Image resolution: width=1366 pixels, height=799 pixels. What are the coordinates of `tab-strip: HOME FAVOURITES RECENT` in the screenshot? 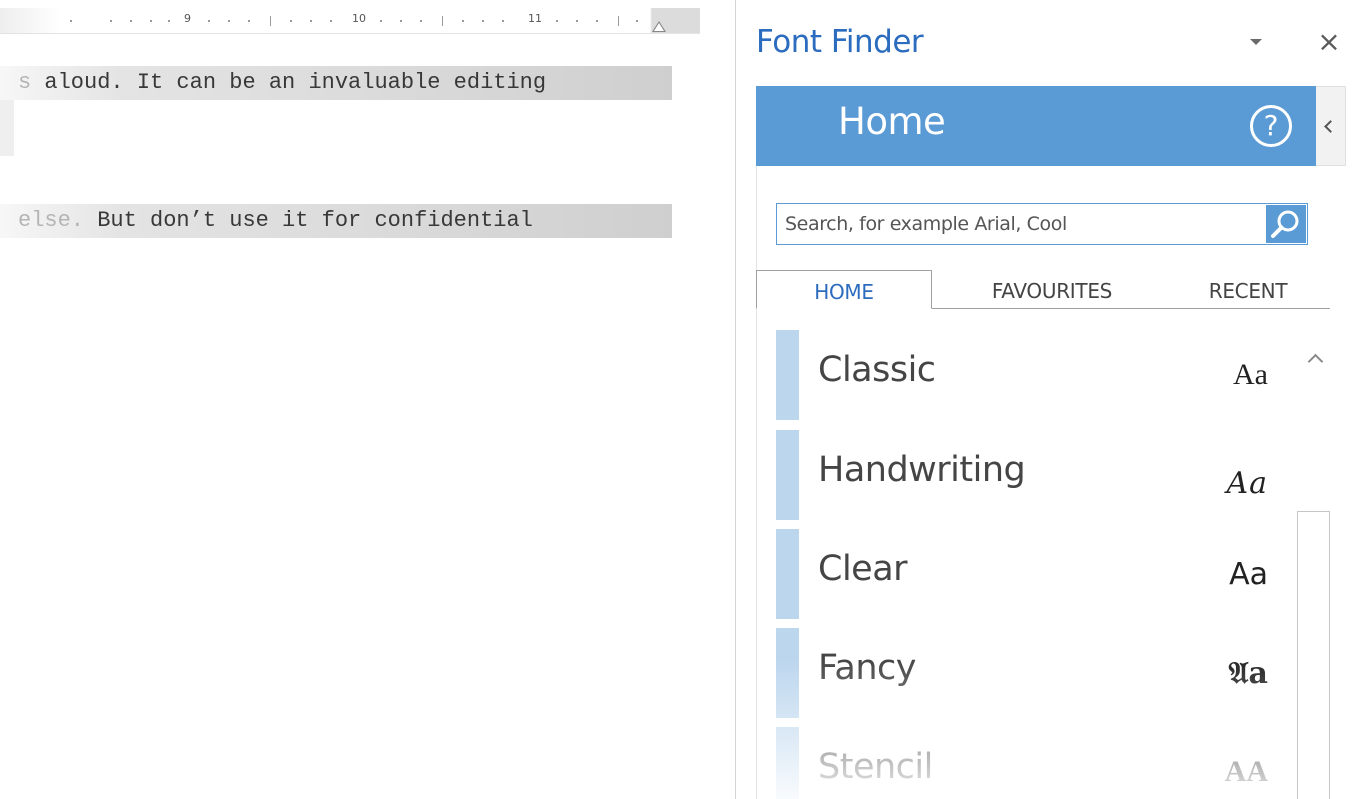 It's located at (1043, 290).